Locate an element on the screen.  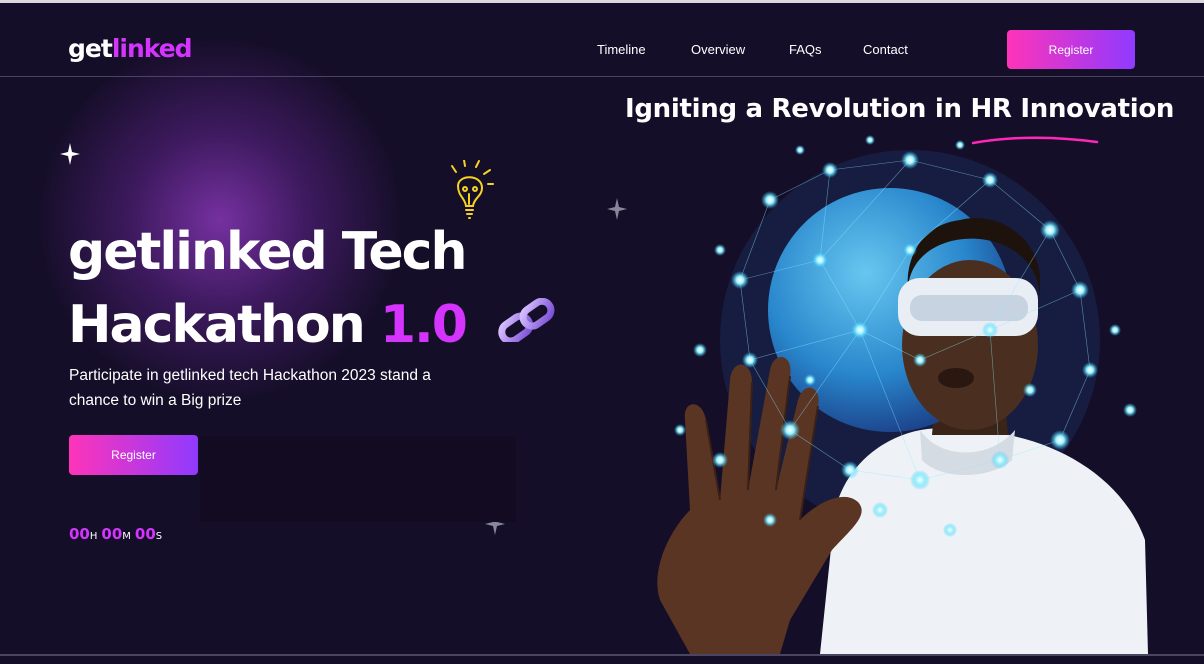
countdown-seconds-unit: S is located at coordinates (159, 536).